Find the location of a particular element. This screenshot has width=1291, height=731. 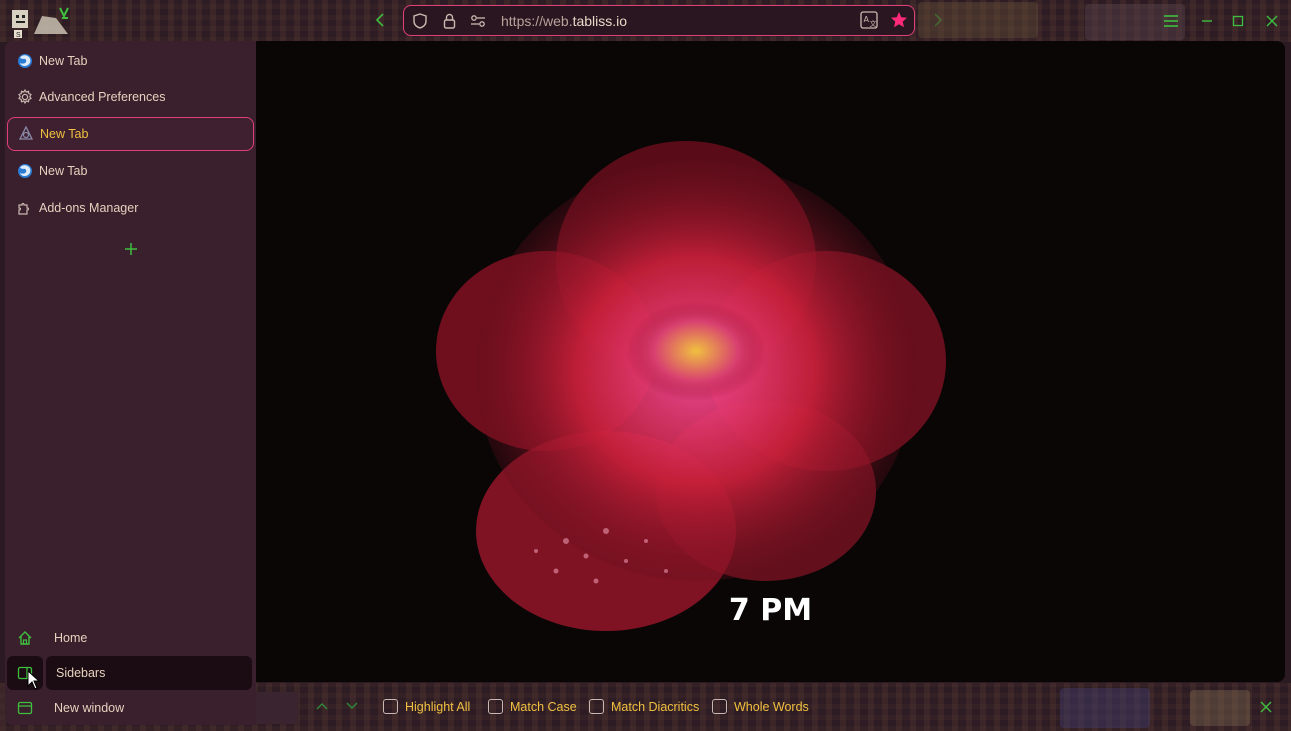

new-tab-button is located at coordinates (131, 249).